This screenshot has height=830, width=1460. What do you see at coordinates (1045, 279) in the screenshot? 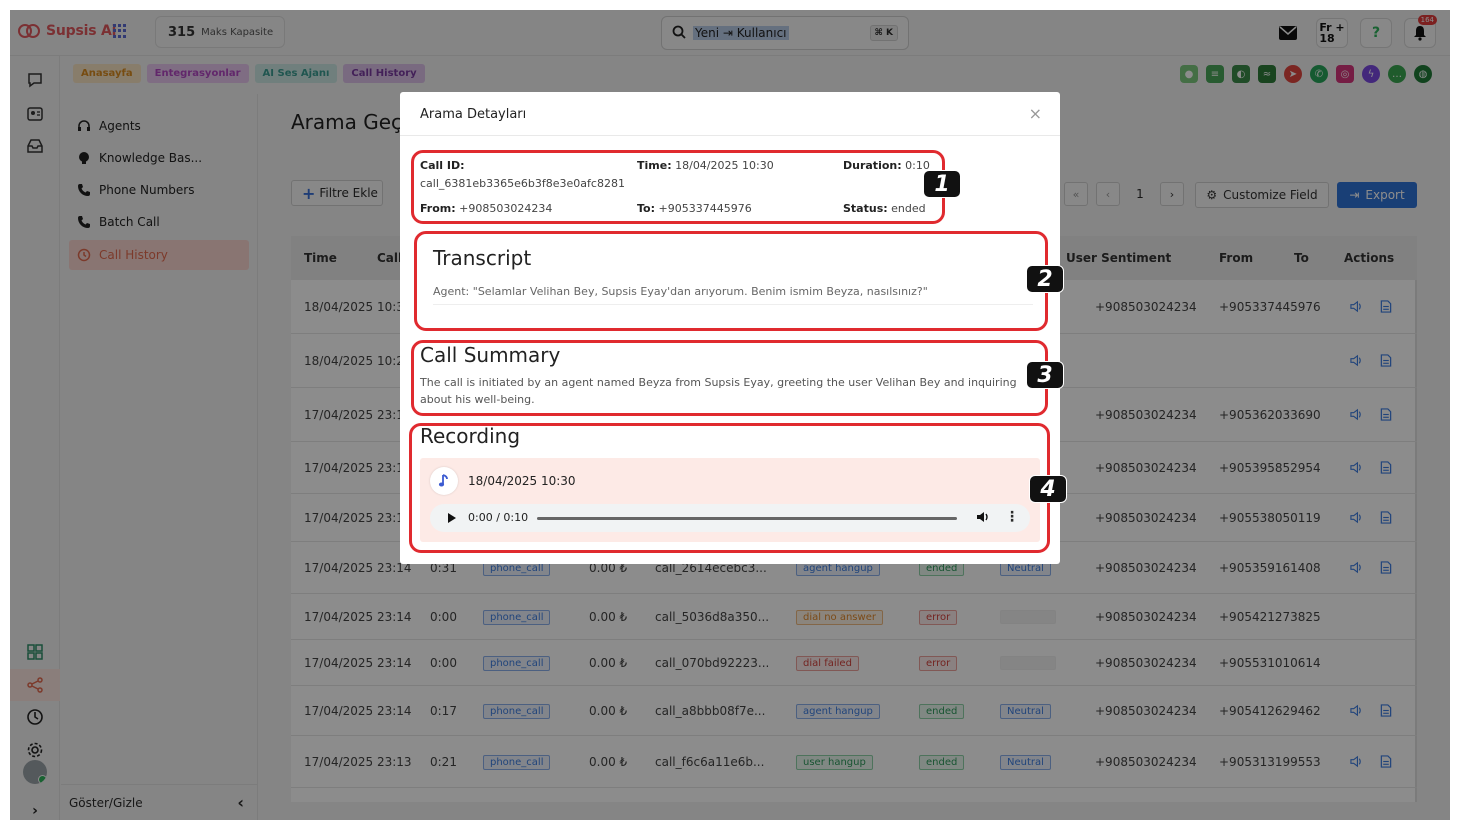
I see `annotation-number-2: 2` at bounding box center [1045, 279].